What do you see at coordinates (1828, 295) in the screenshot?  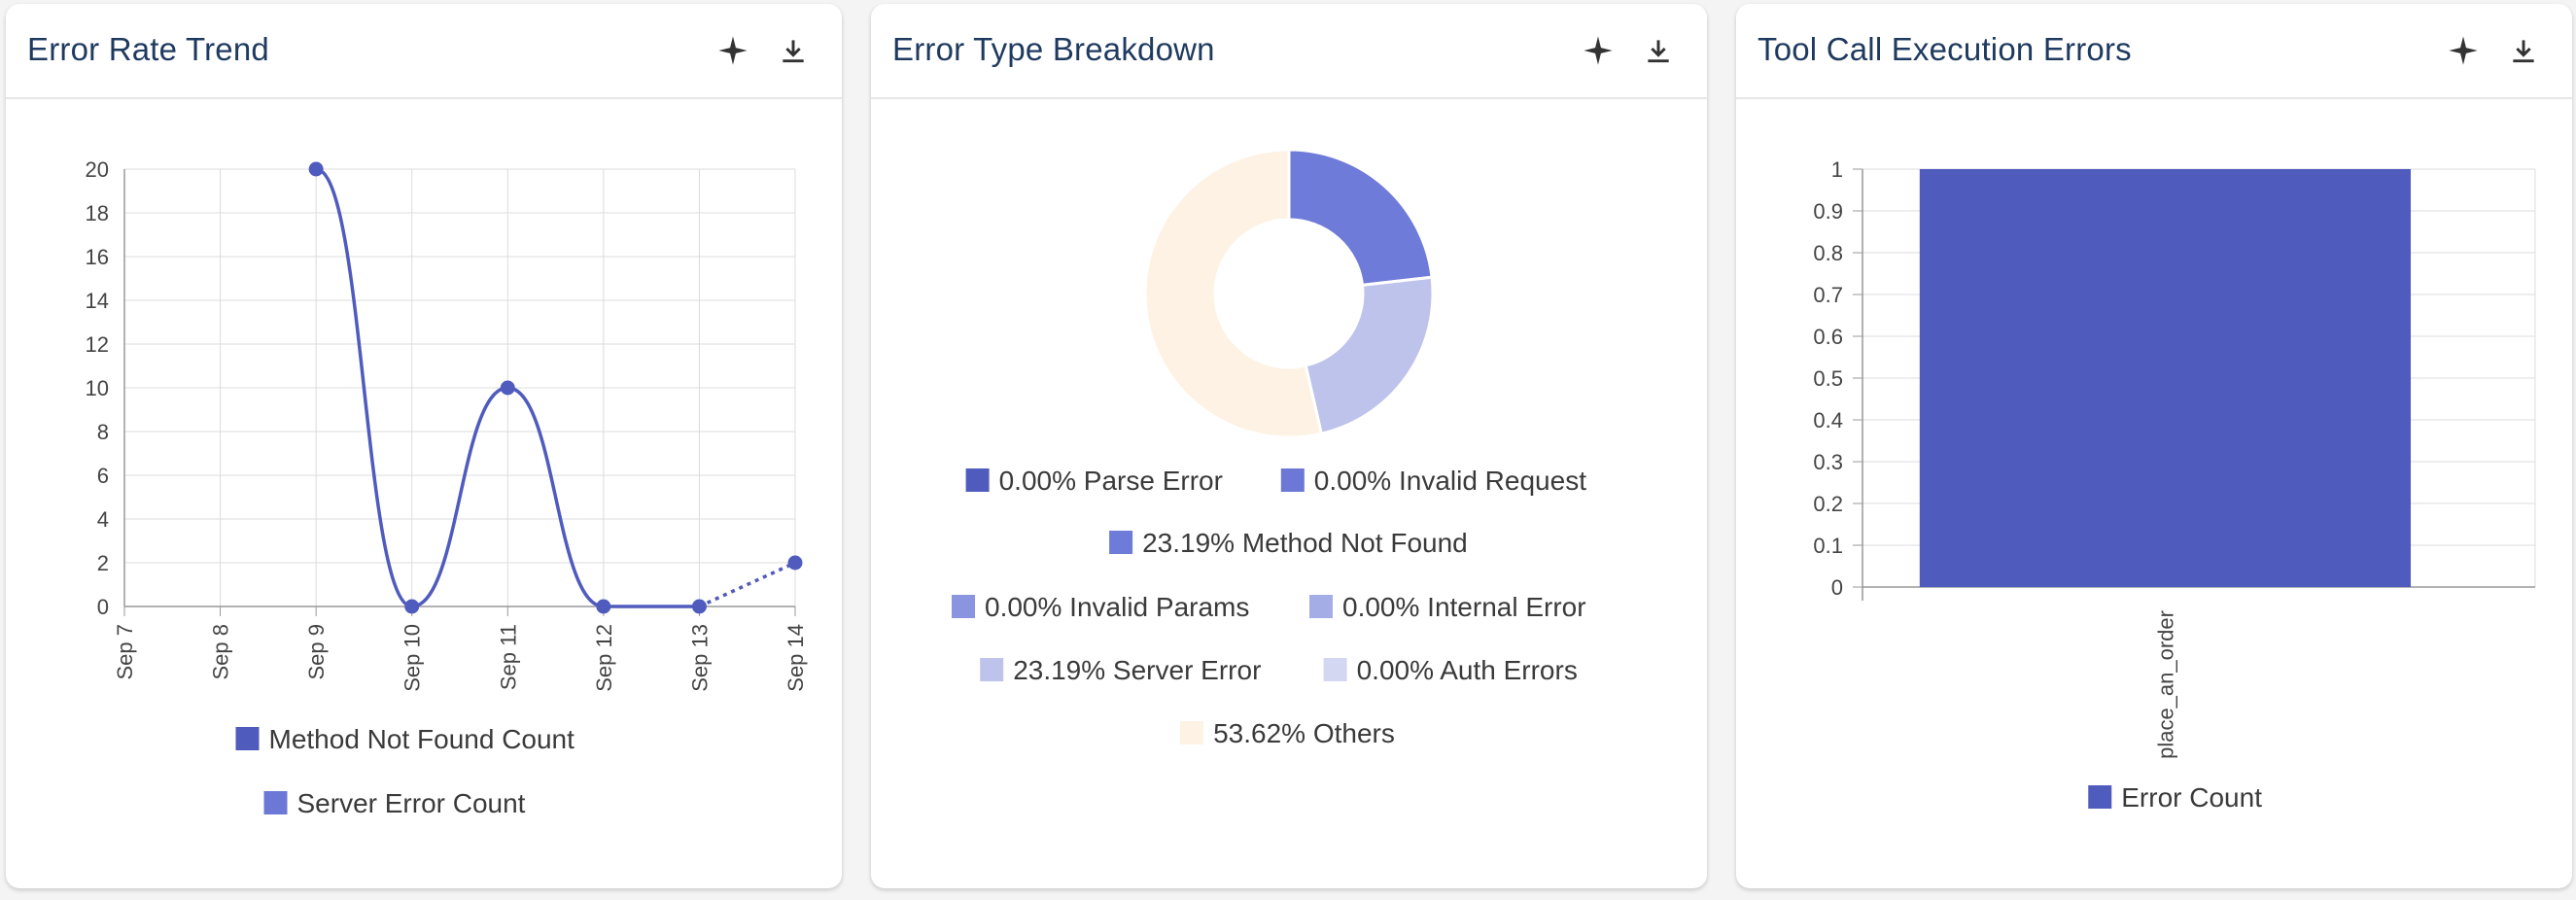 I see `y-tick-label: 0.7` at bounding box center [1828, 295].